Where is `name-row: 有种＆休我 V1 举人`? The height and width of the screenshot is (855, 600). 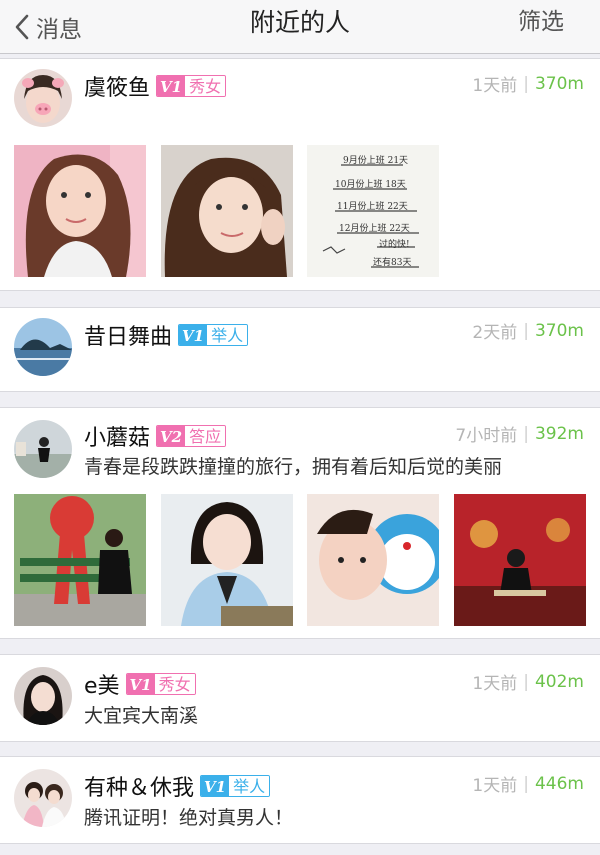
name-row: 有种＆休我 V1 举人 is located at coordinates (177, 786).